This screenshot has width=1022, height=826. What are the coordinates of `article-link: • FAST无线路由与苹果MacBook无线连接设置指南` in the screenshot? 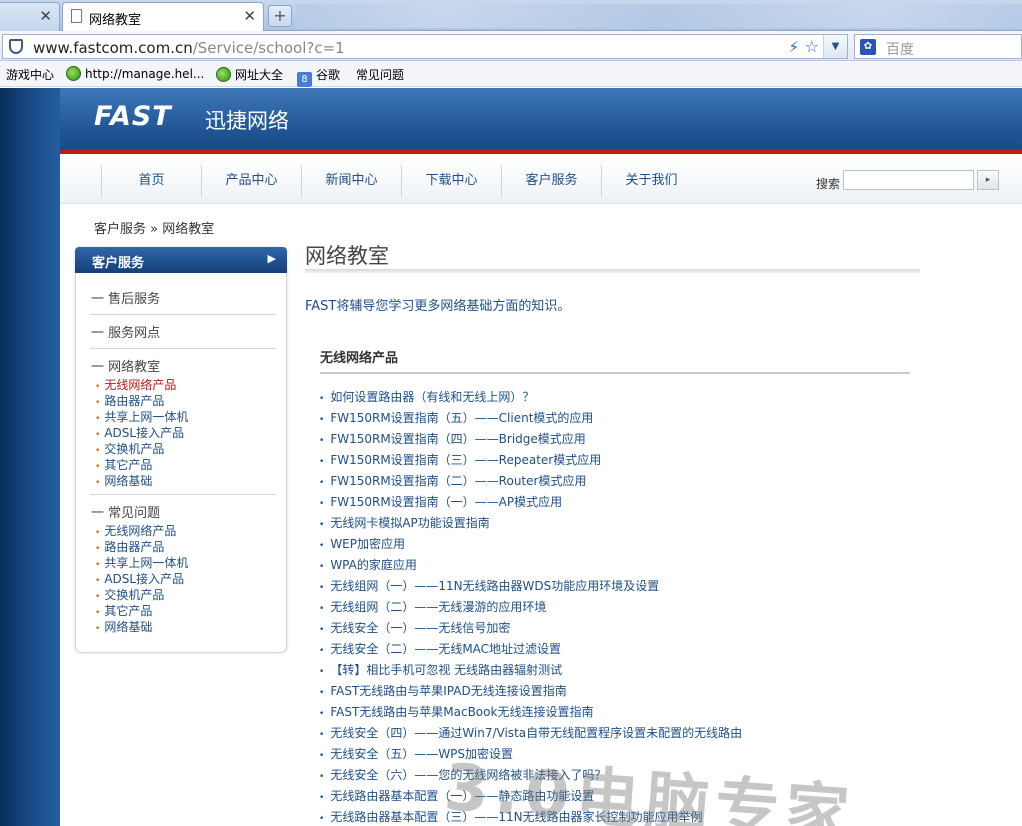 It's located at (456, 711).